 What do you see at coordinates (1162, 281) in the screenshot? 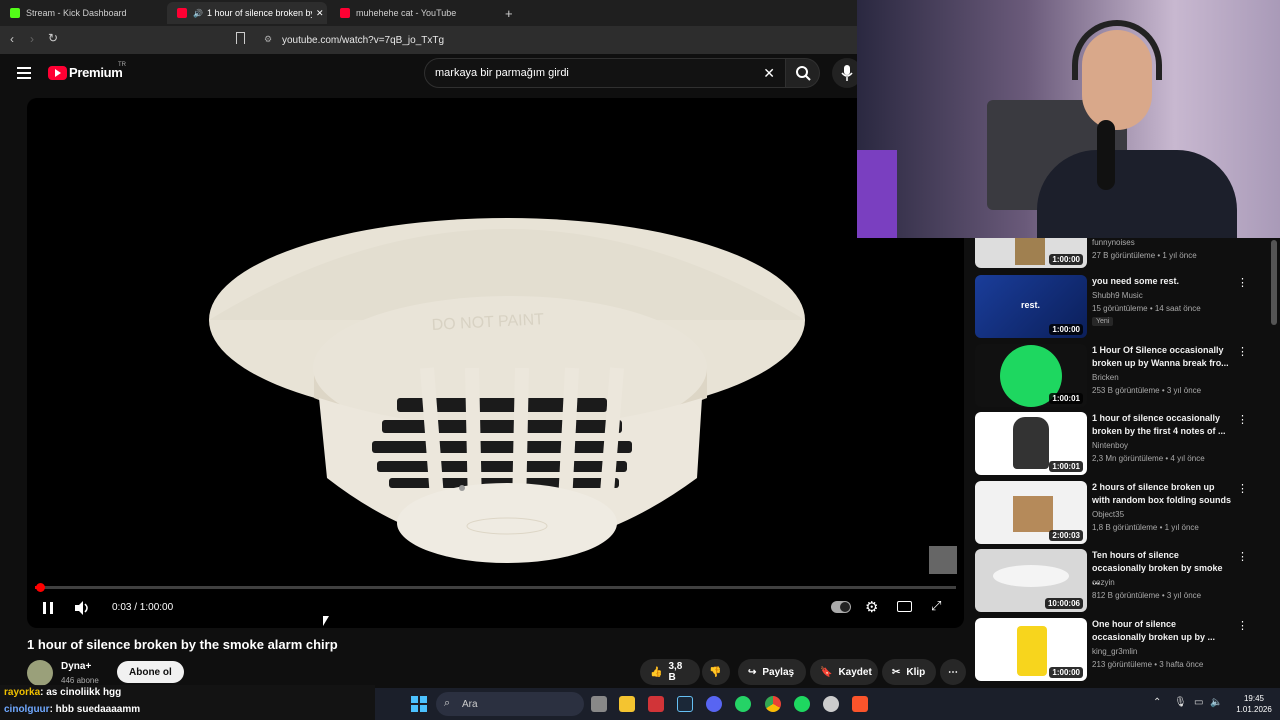
I see `video-title: you need some rest.` at bounding box center [1162, 281].